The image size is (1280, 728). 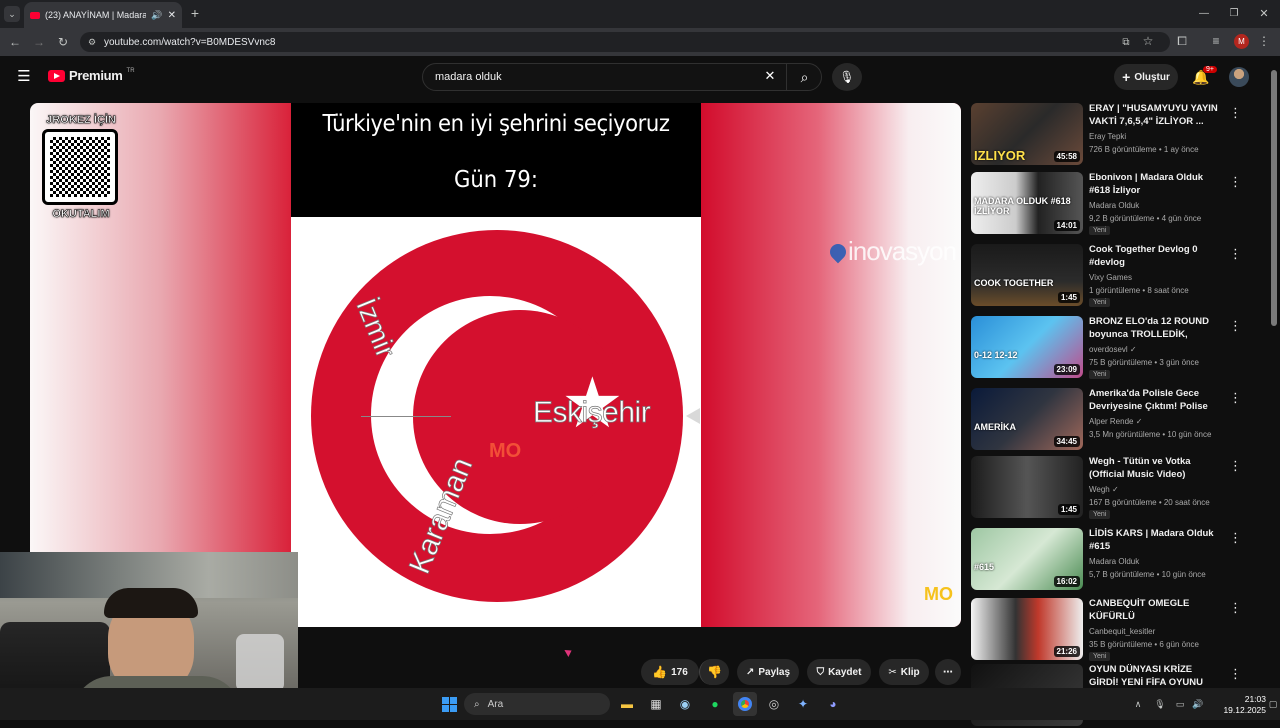 What do you see at coordinates (715, 704) in the screenshot?
I see `spotify-icon: ●` at bounding box center [715, 704].